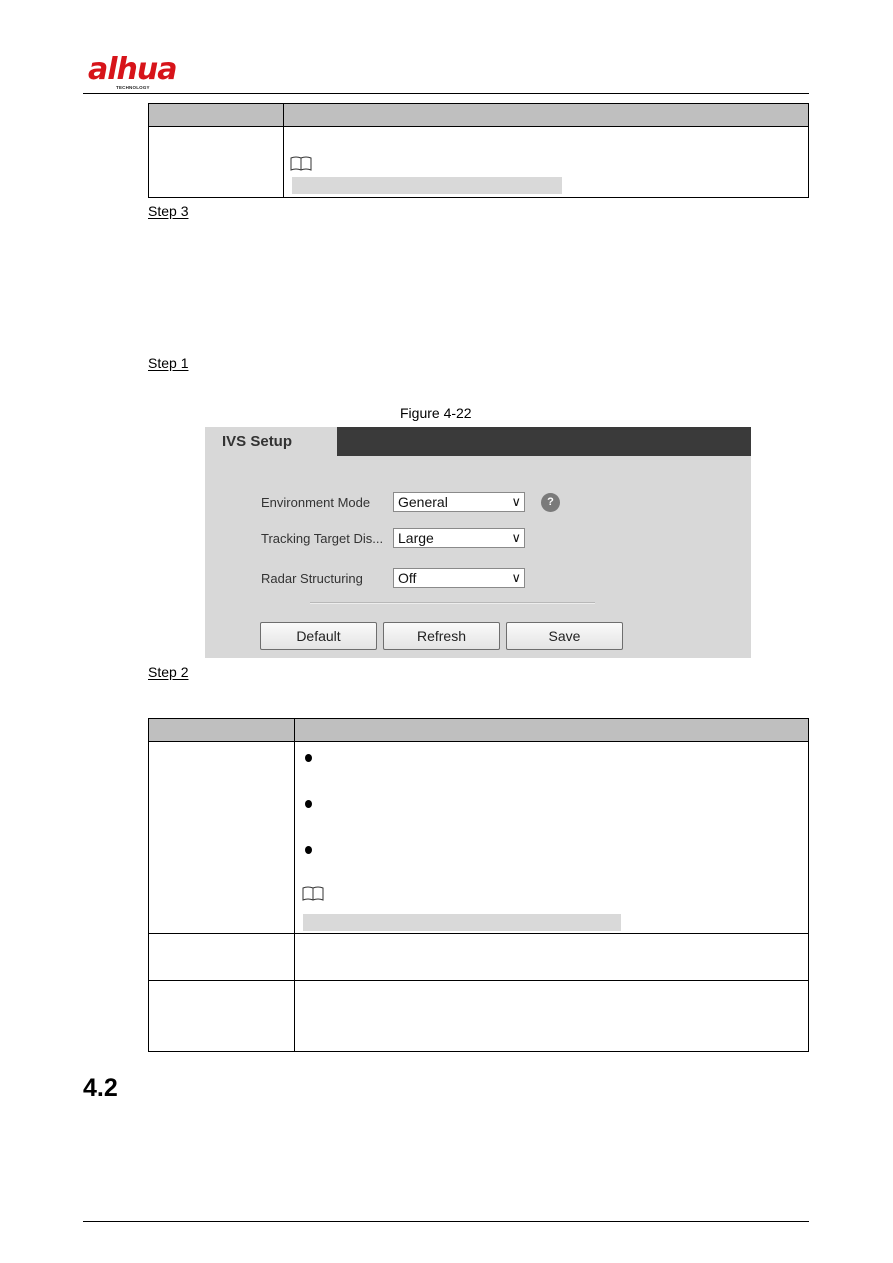  What do you see at coordinates (416, 538) in the screenshot?
I see `tracking-target-value: Large` at bounding box center [416, 538].